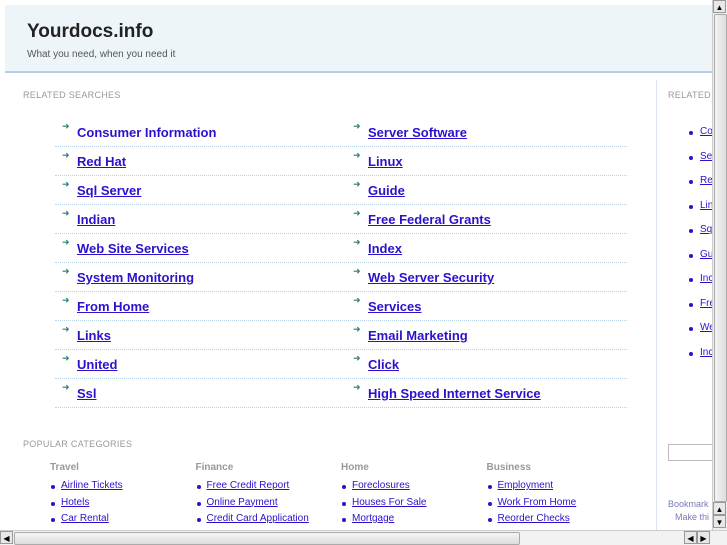 The image size is (727, 545). I want to click on category-link: Houses For Sale, so click(389, 502).